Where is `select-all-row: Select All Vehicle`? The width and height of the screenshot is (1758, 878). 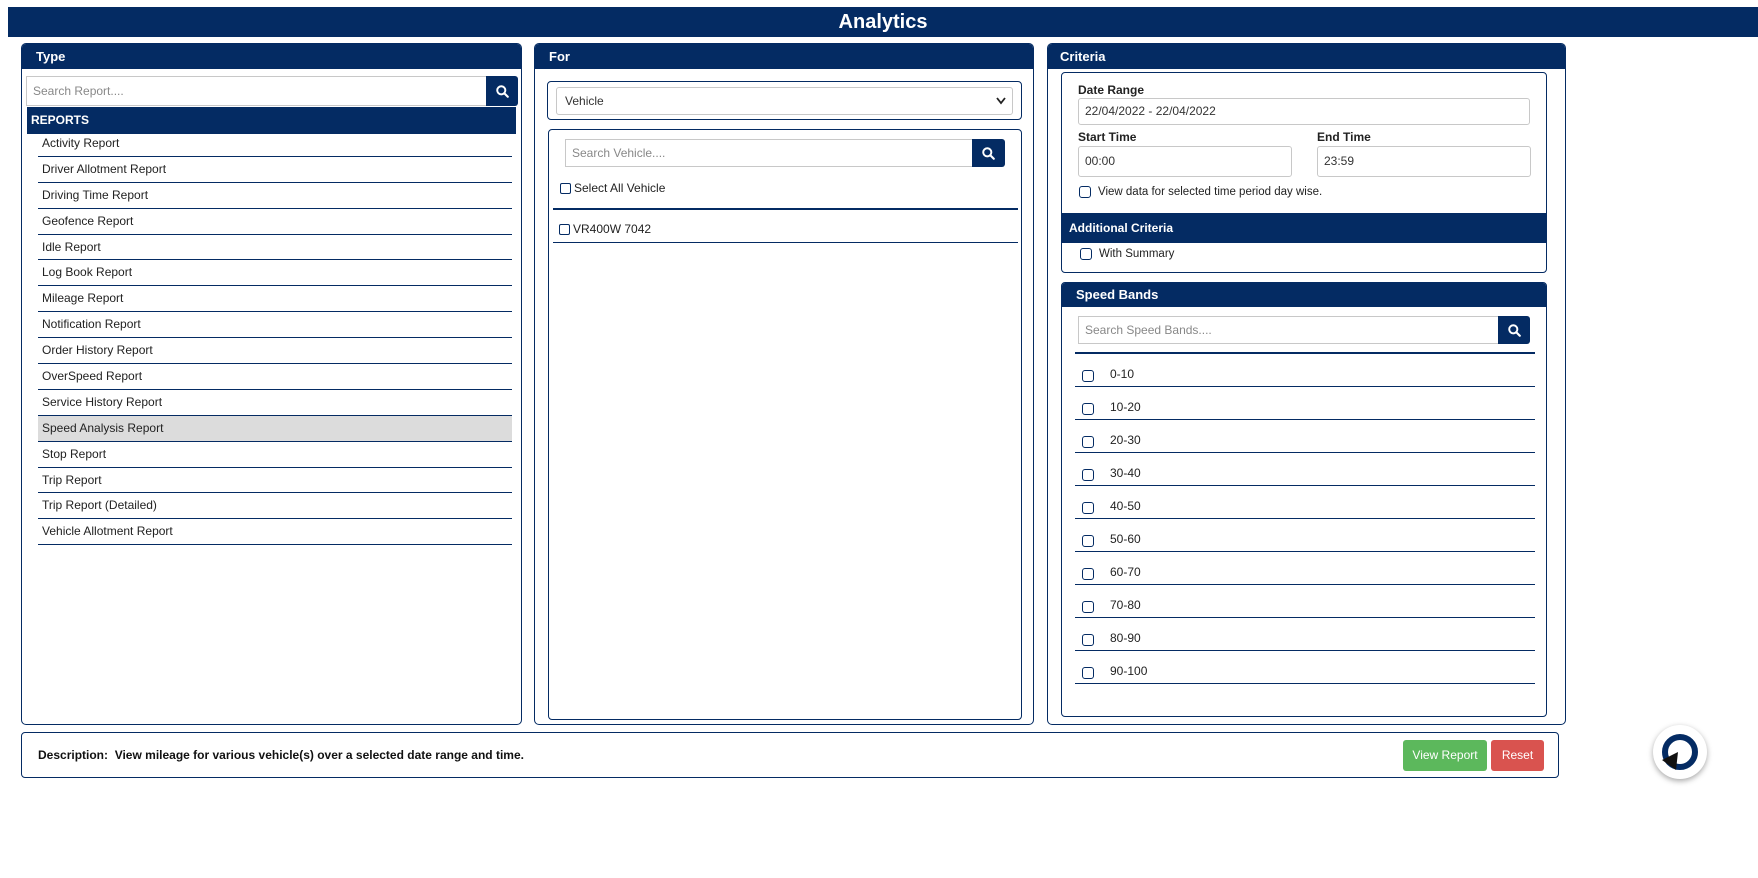 select-all-row: Select All Vehicle is located at coordinates (612, 188).